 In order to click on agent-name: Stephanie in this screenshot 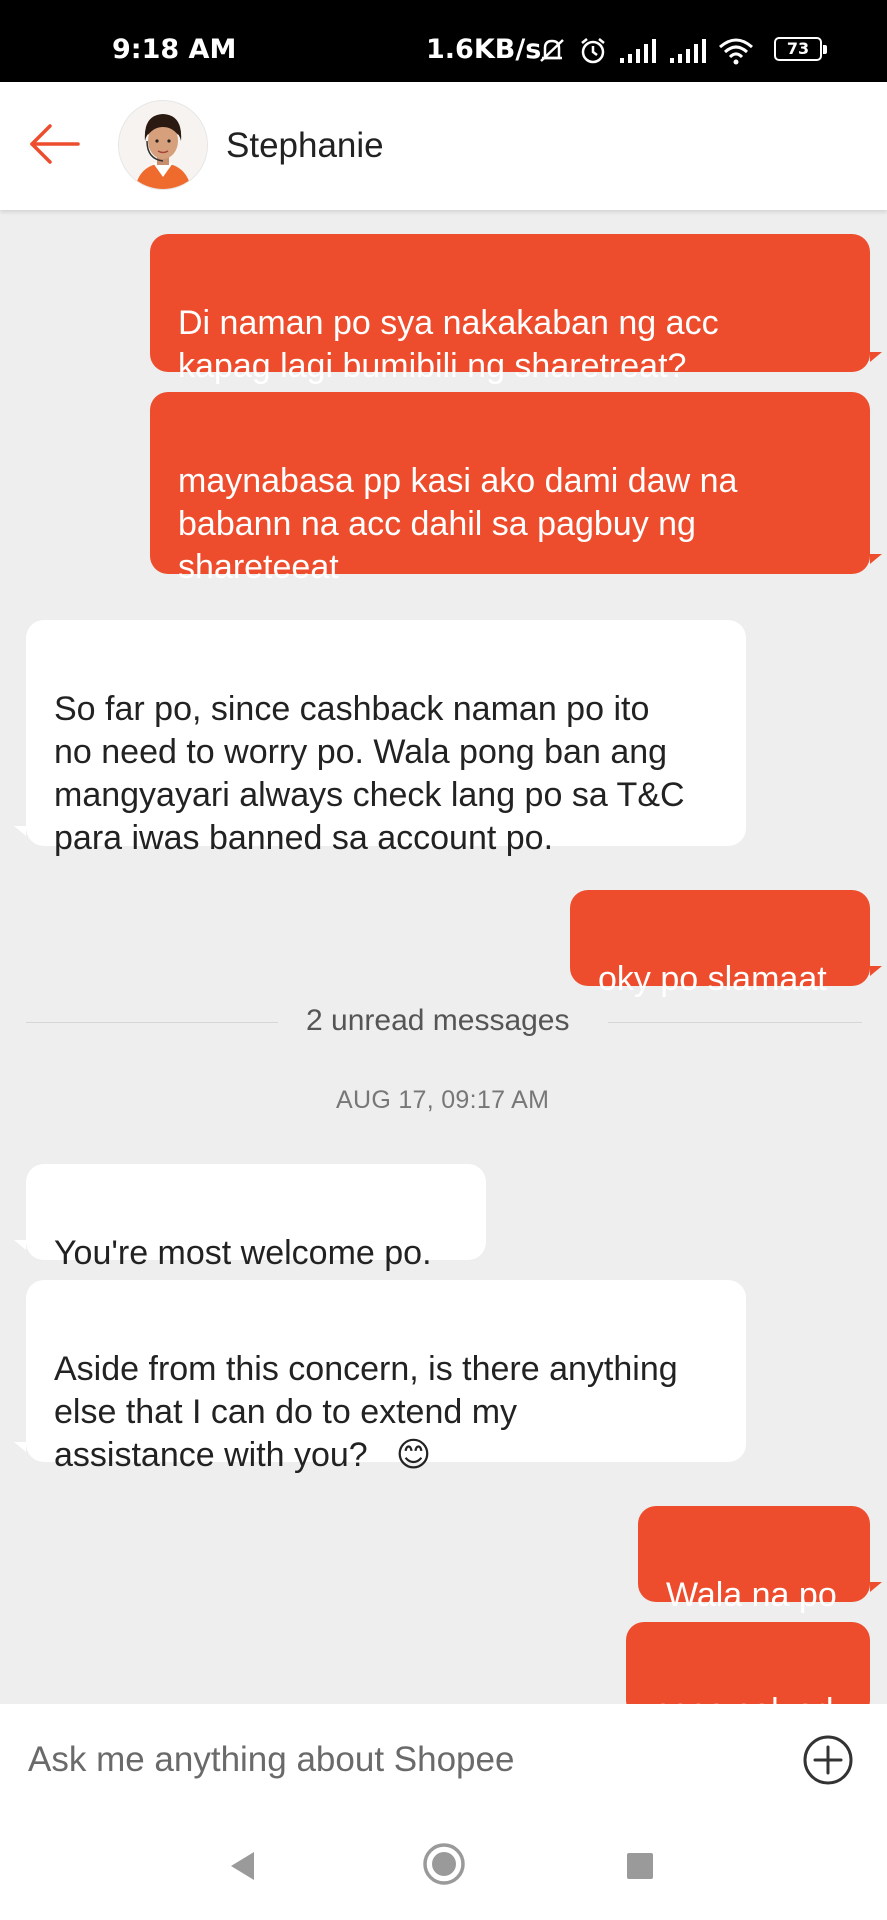, I will do `click(305, 145)`.